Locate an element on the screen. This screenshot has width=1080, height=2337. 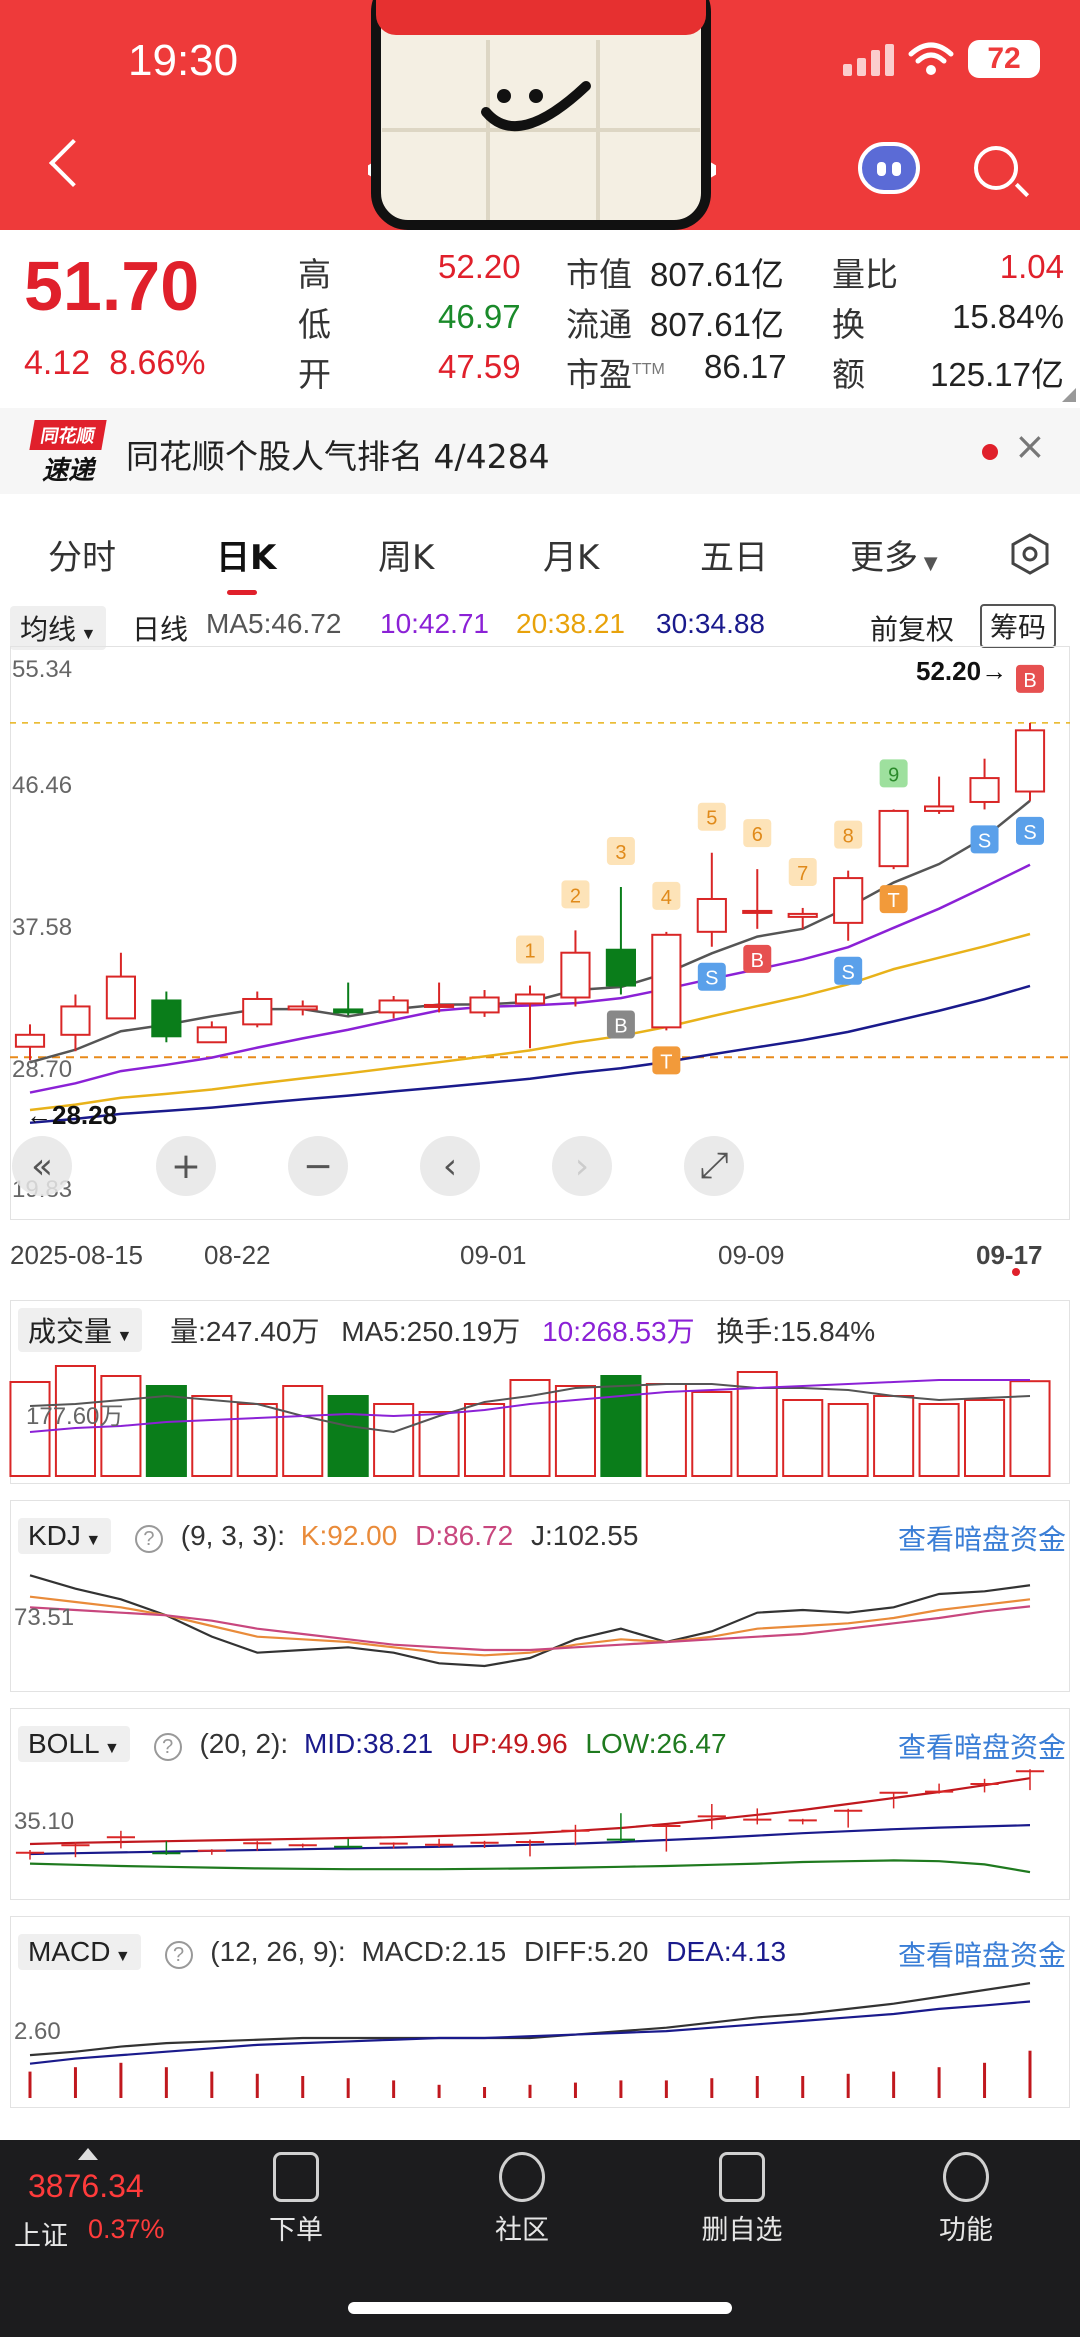
move-right-button: › is located at coordinates (582, 1166).